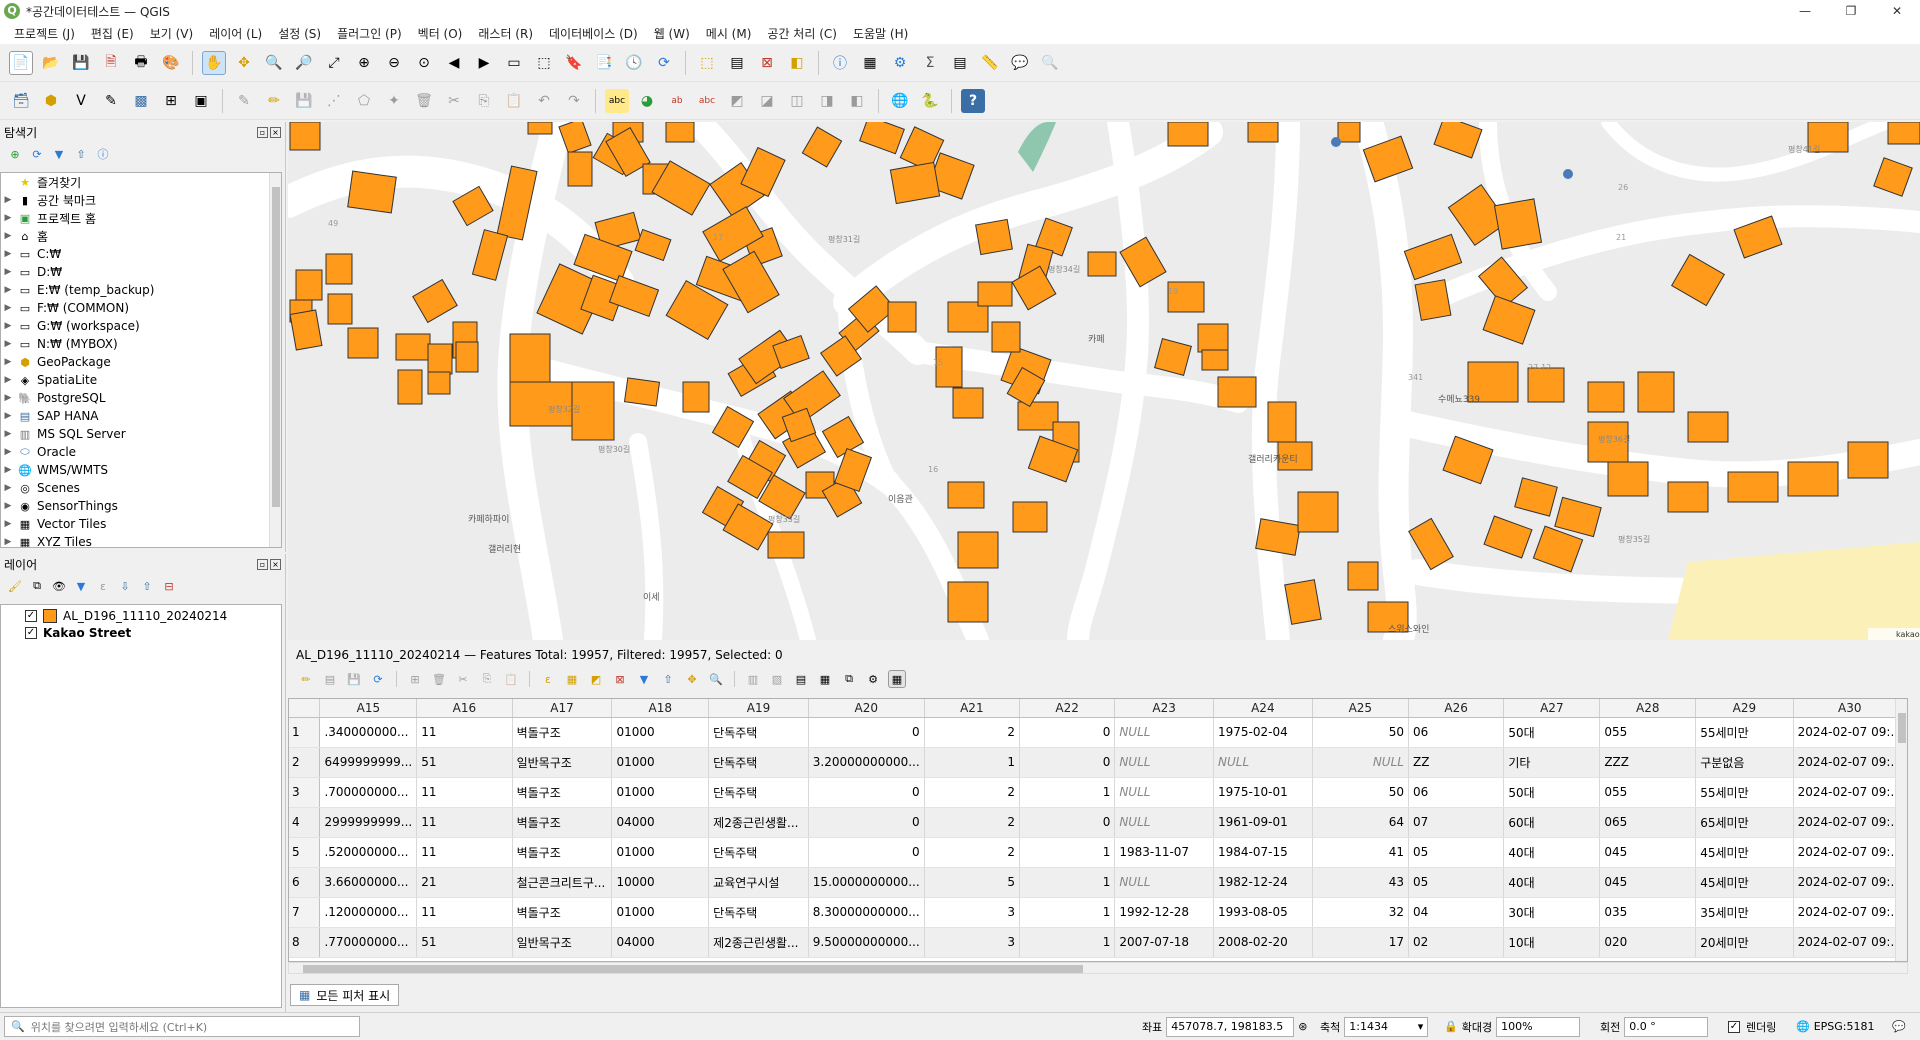 This screenshot has width=1920, height=1040. Describe the element at coordinates (141, 290) in the screenshot. I see `browser-item: ▶ ▭ E:₩ (temp_backup)` at that location.